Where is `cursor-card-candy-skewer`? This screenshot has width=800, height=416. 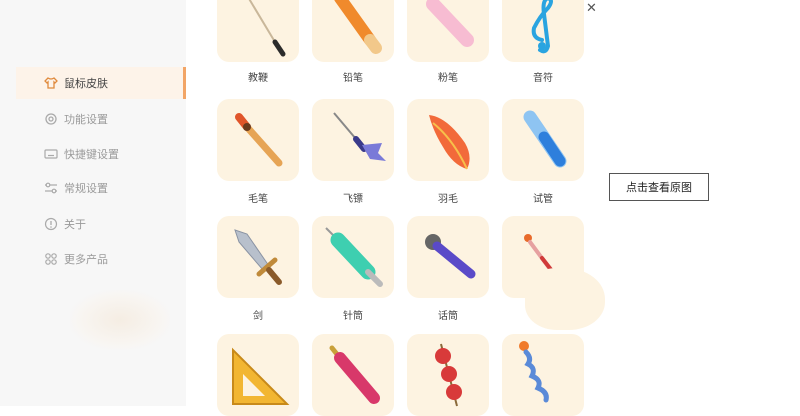 cursor-card-candy-skewer is located at coordinates (448, 375).